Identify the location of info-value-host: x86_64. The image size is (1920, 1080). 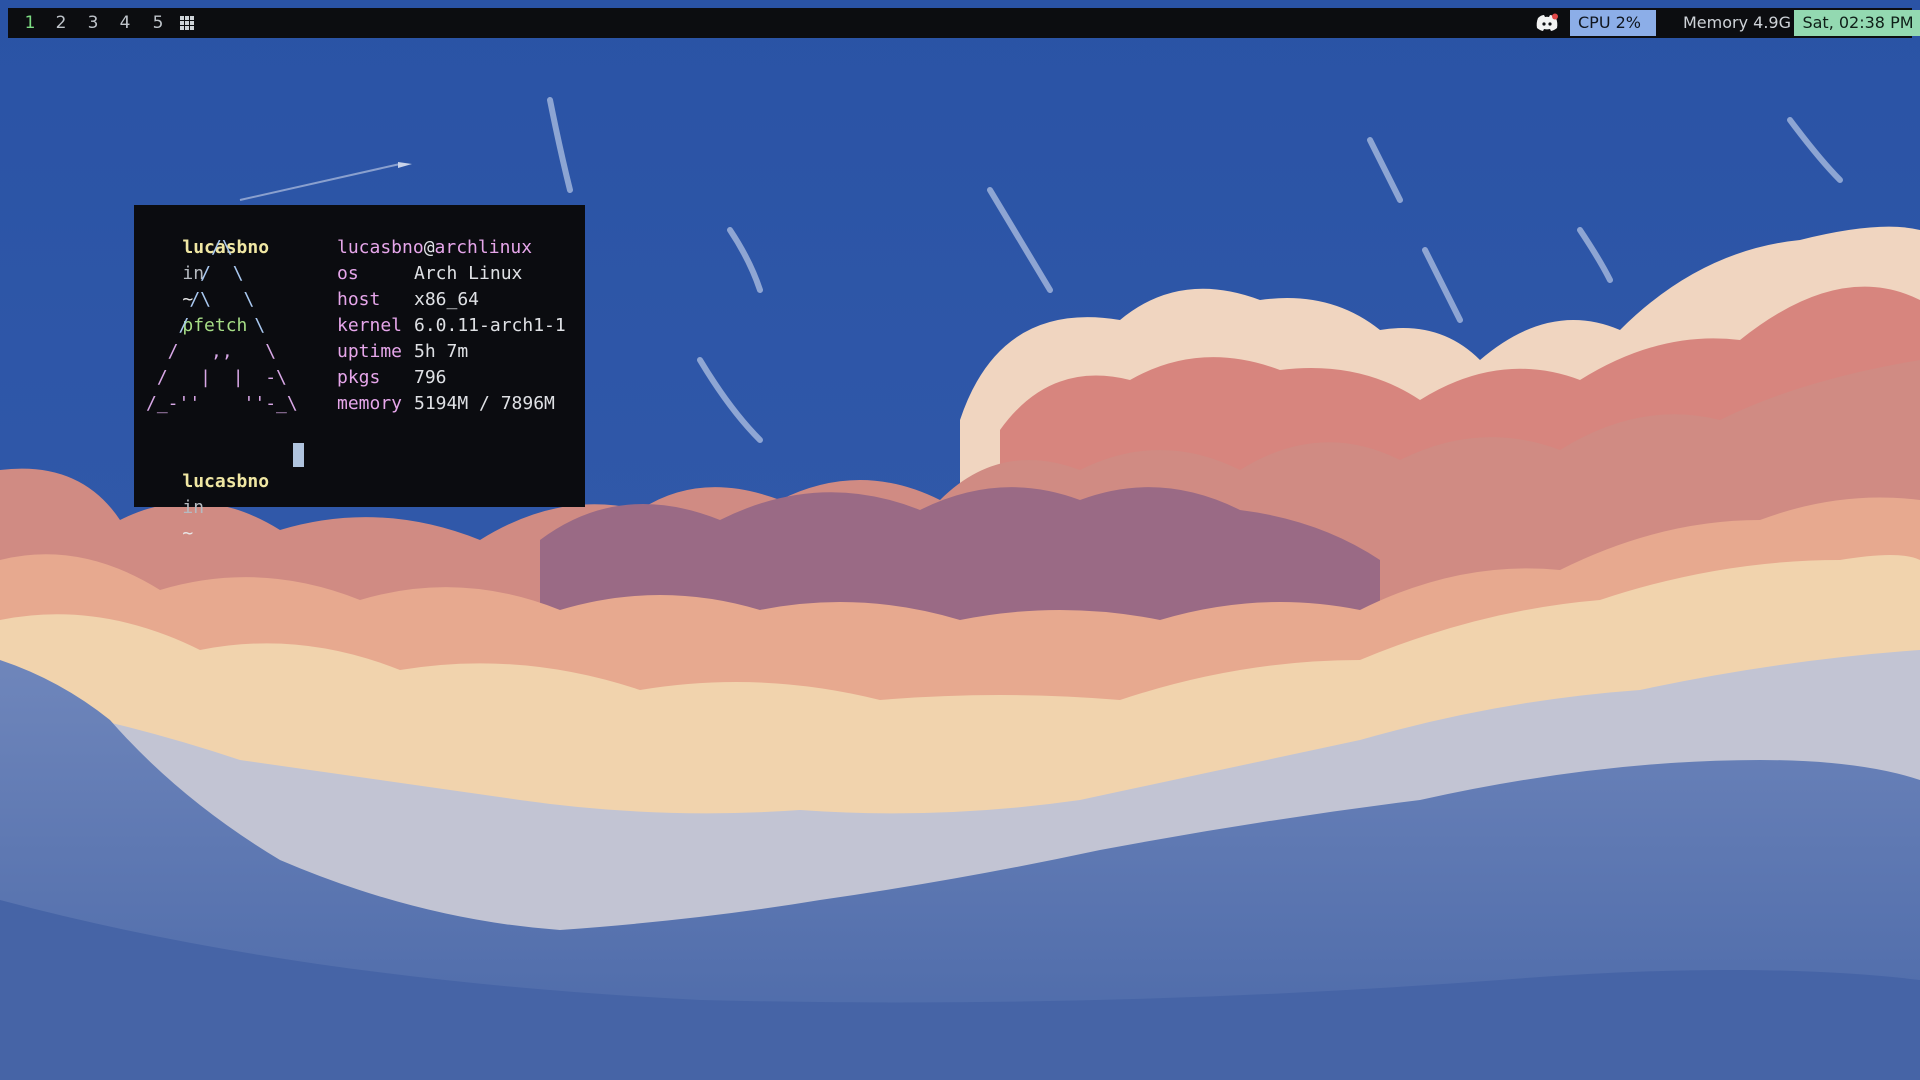
(447, 299).